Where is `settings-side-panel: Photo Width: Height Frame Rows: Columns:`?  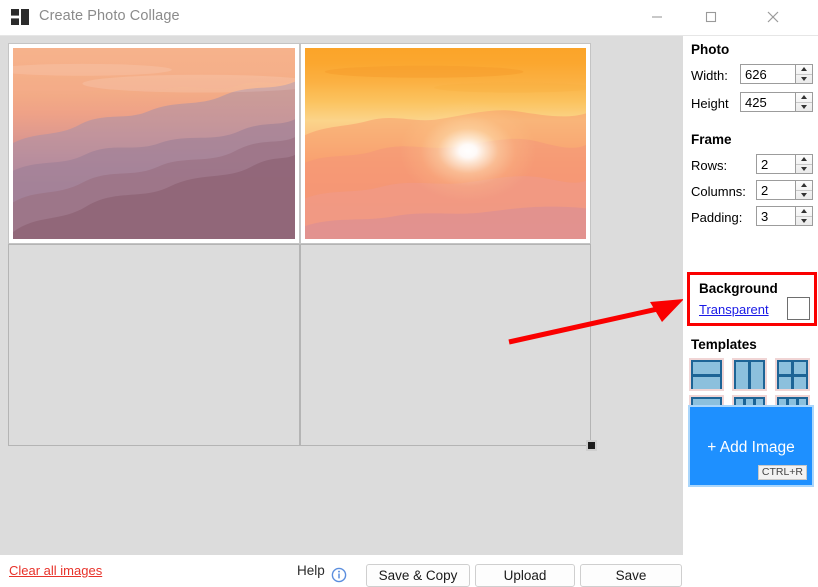
settings-side-panel: Photo Width: Height Frame Rows: Columns: is located at coordinates (750, 295).